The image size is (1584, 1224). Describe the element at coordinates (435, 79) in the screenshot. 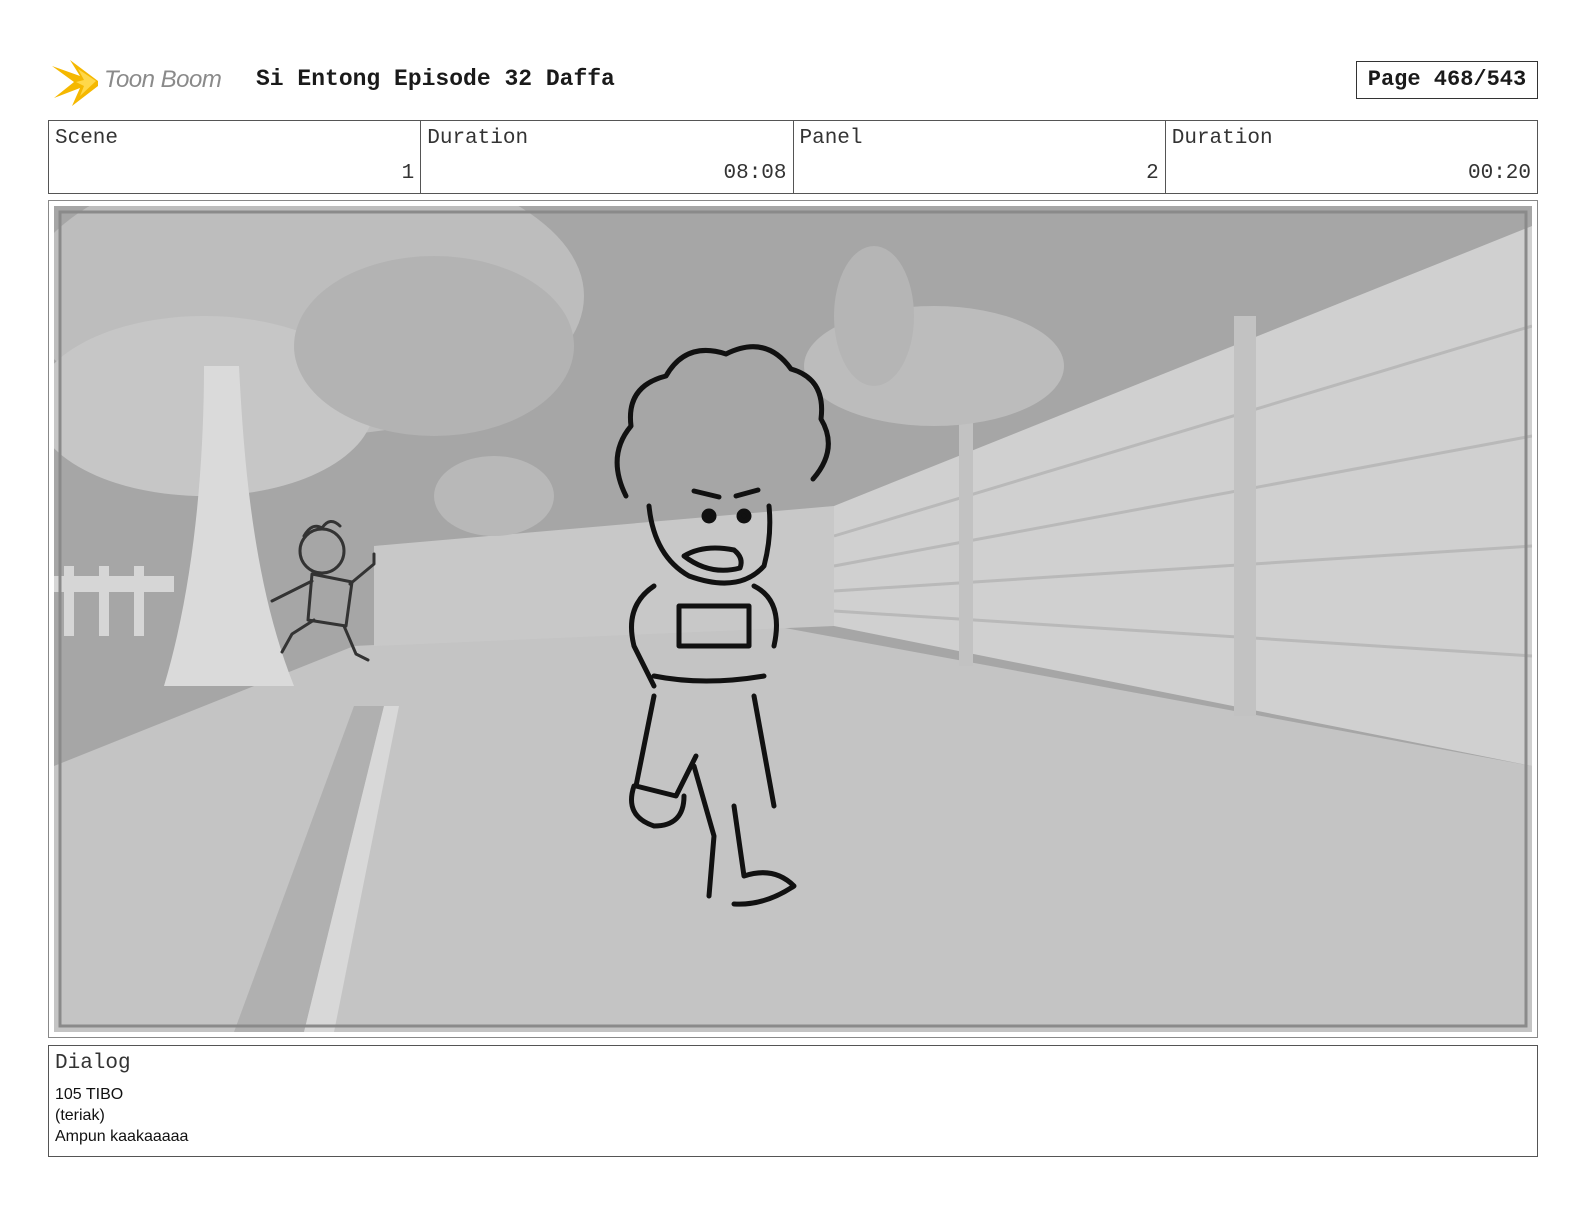

I see `document-title: Si Entong Episode 32 Daffa` at that location.